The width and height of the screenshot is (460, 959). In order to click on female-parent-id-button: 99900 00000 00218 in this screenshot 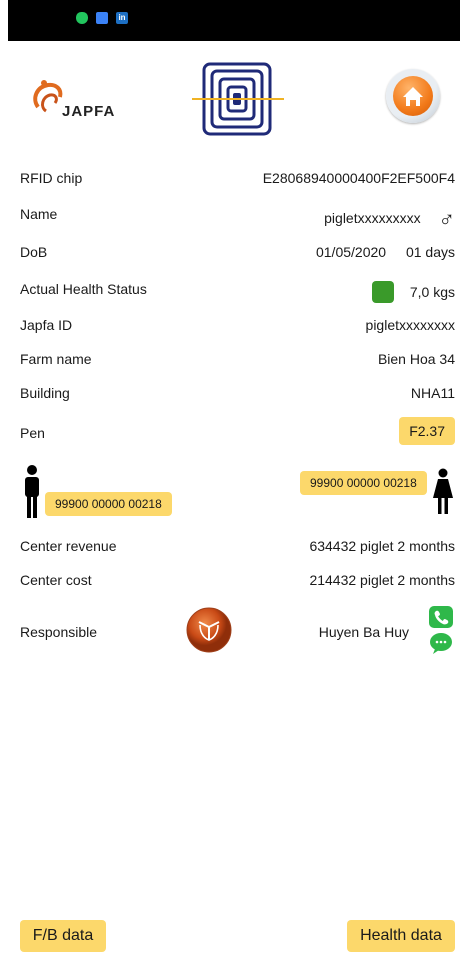, I will do `click(363, 483)`.